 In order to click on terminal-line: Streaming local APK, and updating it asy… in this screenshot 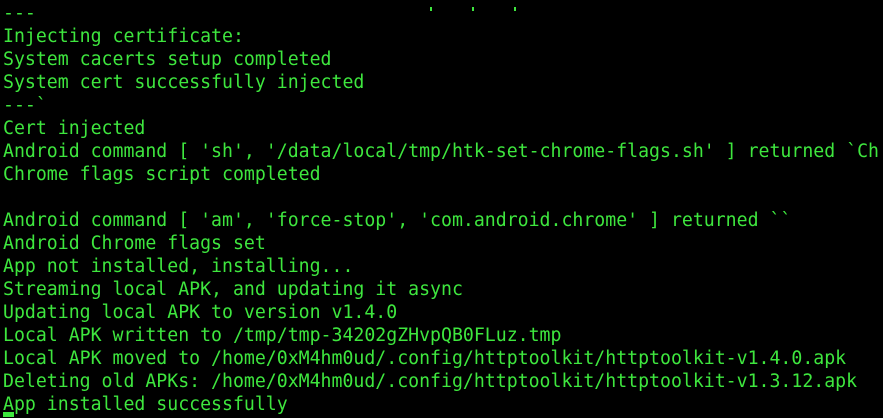, I will do `click(233, 289)`.